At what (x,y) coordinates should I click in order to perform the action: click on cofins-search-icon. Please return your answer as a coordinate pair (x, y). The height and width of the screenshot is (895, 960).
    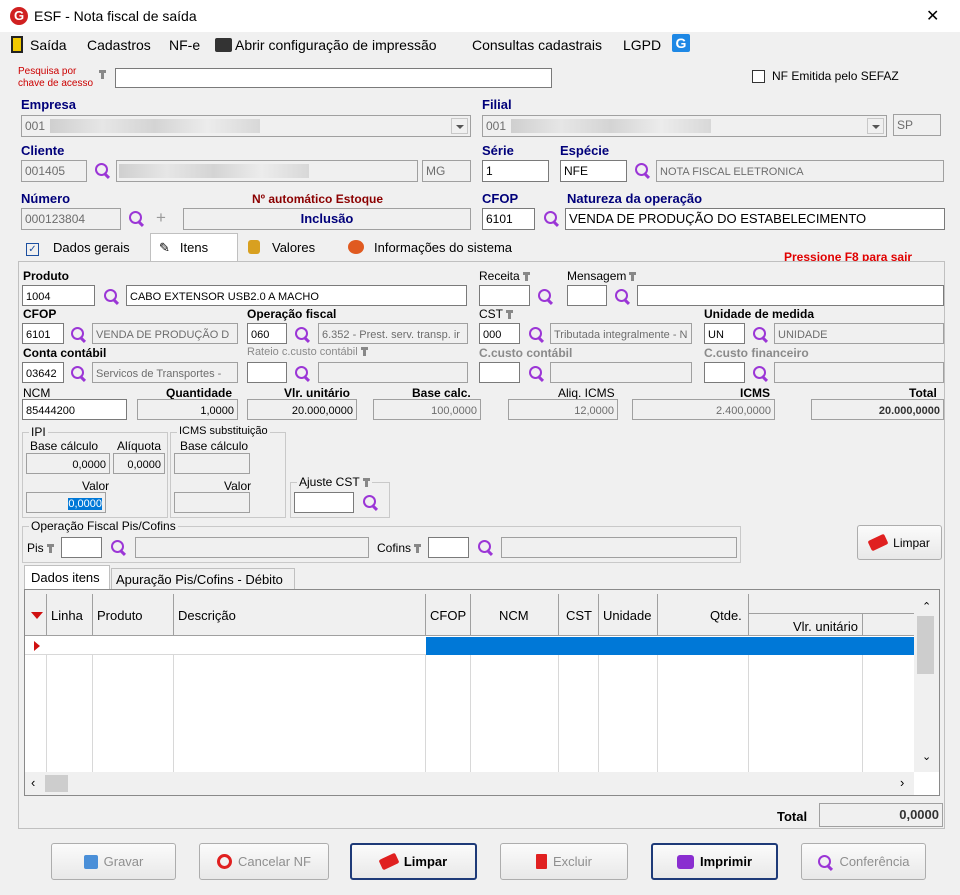
    Looking at the image, I should click on (485, 547).